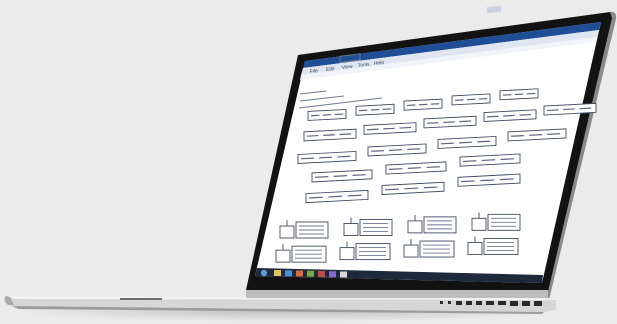  Describe the element at coordinates (494, 9) in the screenshot. I see `toolbar-button` at that location.